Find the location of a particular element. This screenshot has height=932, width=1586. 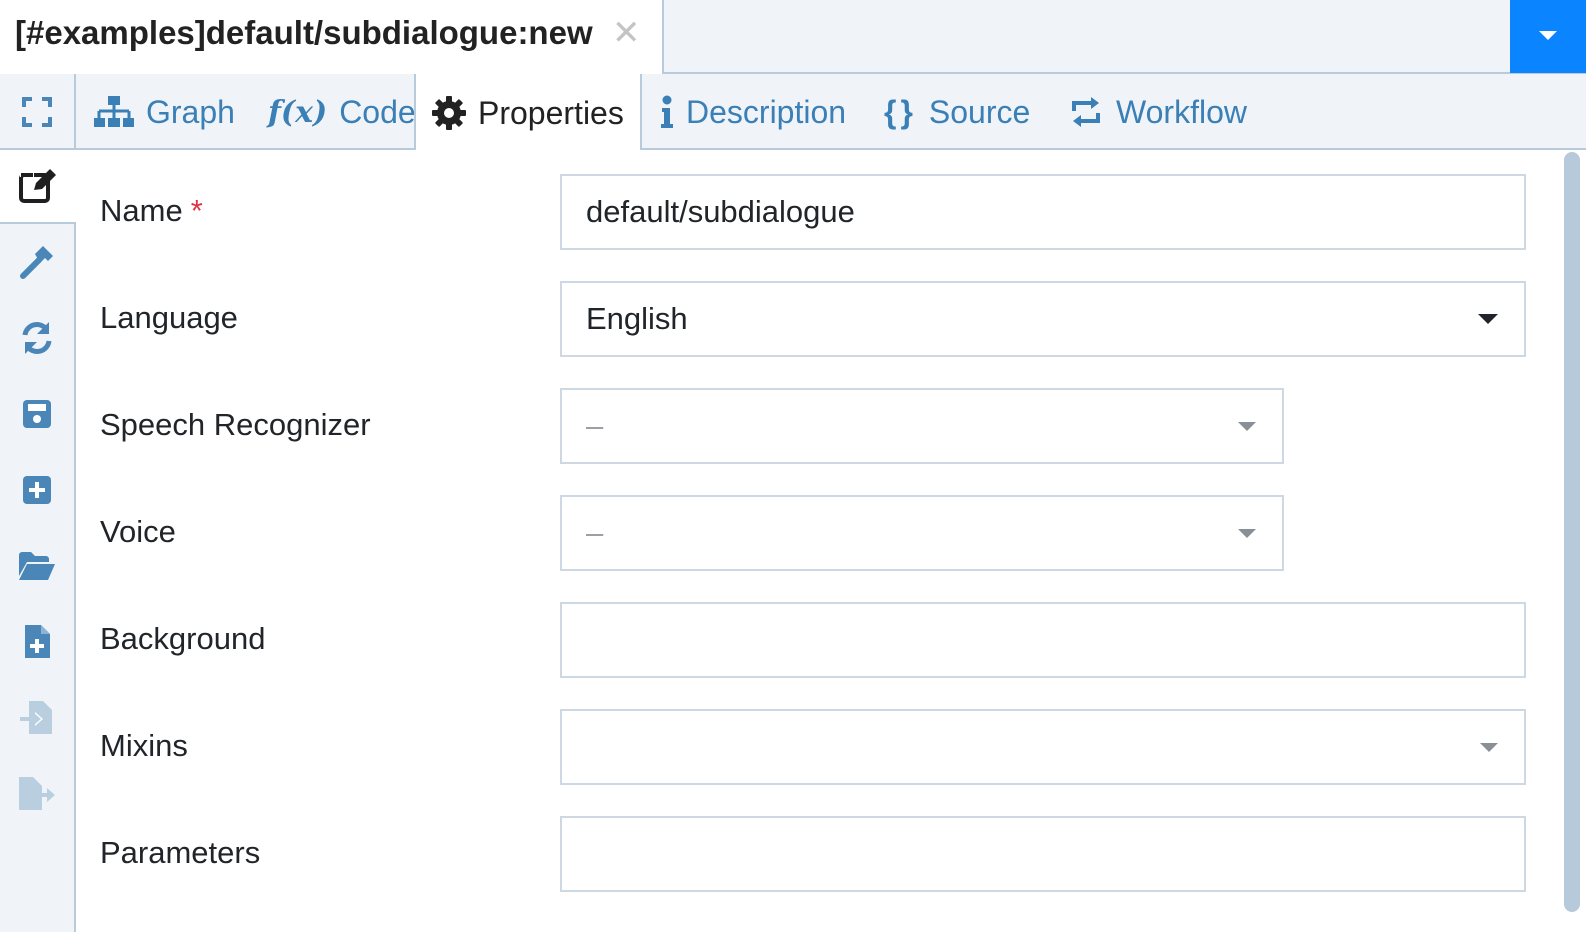

mixins-label: Mixins is located at coordinates (144, 745).